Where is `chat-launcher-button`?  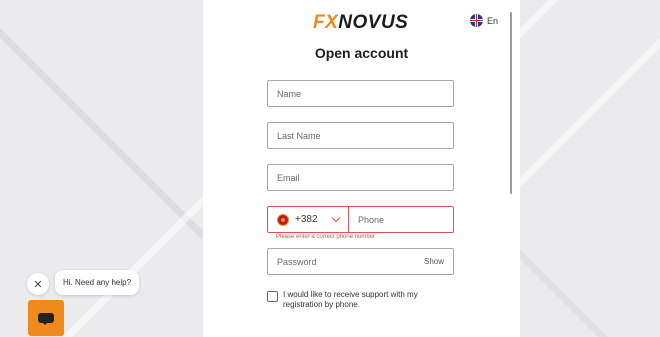
chat-launcher-button is located at coordinates (46, 318).